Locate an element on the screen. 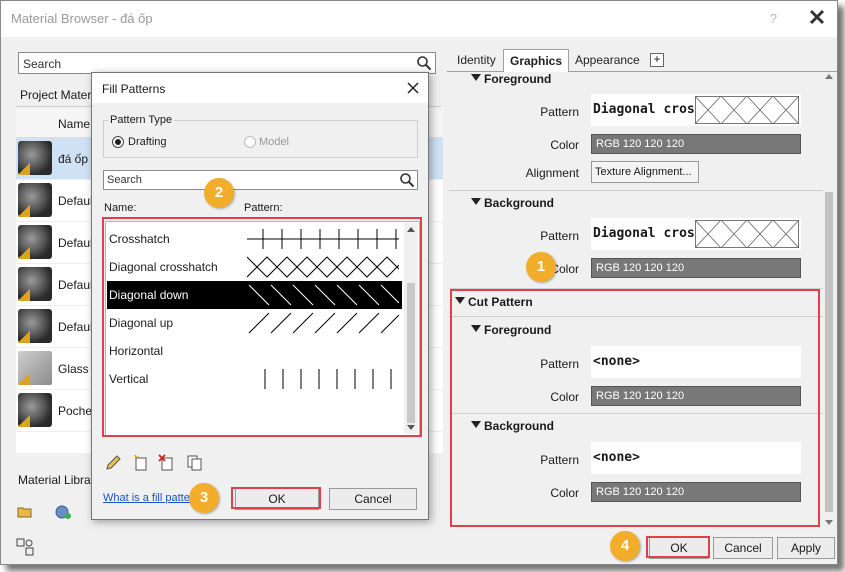 This screenshot has width=845, height=572. edit-pattern-icon is located at coordinates (113, 463).